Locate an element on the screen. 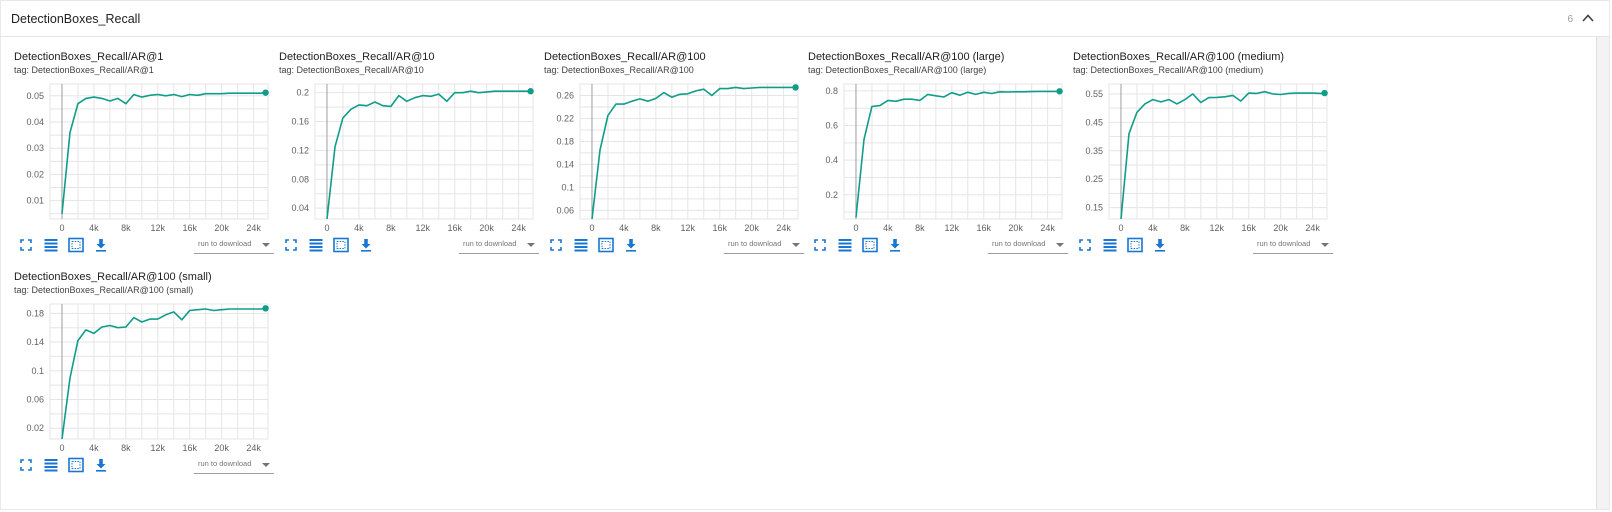 The width and height of the screenshot is (1612, 512). line-chart: 0.01 0.02 0.03 0.04 0.05 0 4k 8k 12k 16k 20k 24k is located at coordinates (145, 156).